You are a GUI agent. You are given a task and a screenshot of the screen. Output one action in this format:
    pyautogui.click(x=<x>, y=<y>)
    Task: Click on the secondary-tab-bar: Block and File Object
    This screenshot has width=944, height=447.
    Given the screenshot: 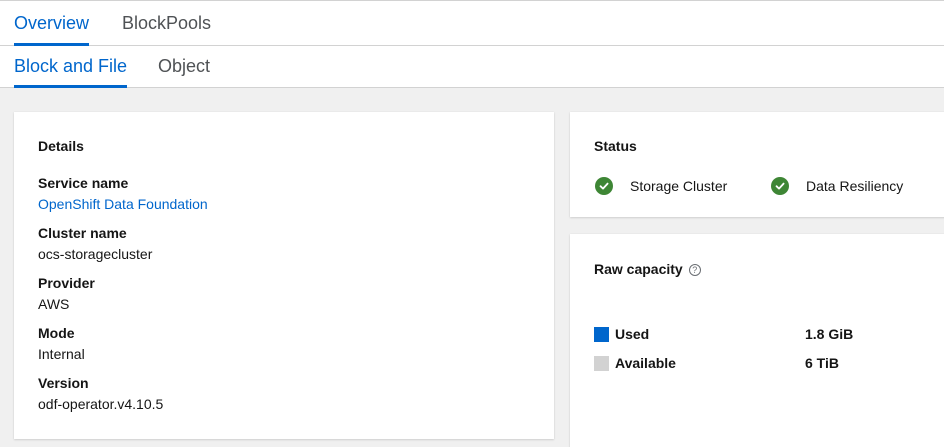 What is the action you would take?
    pyautogui.click(x=472, y=67)
    